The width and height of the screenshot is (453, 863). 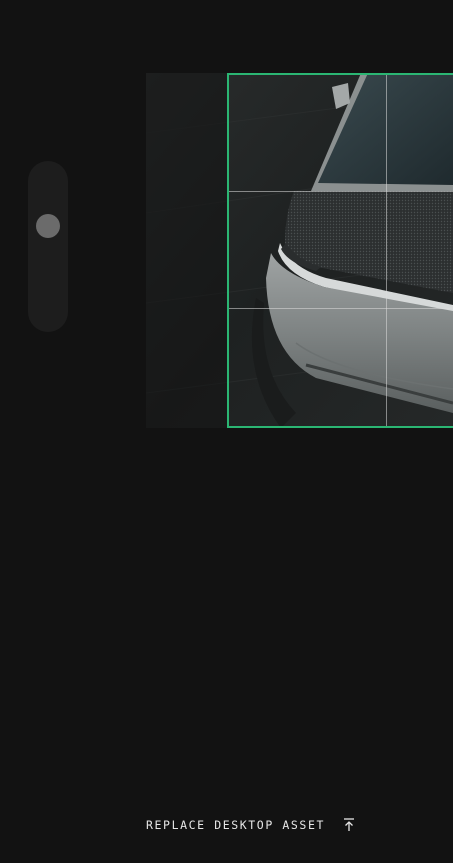 What do you see at coordinates (48, 246) in the screenshot?
I see `zoom-slider` at bounding box center [48, 246].